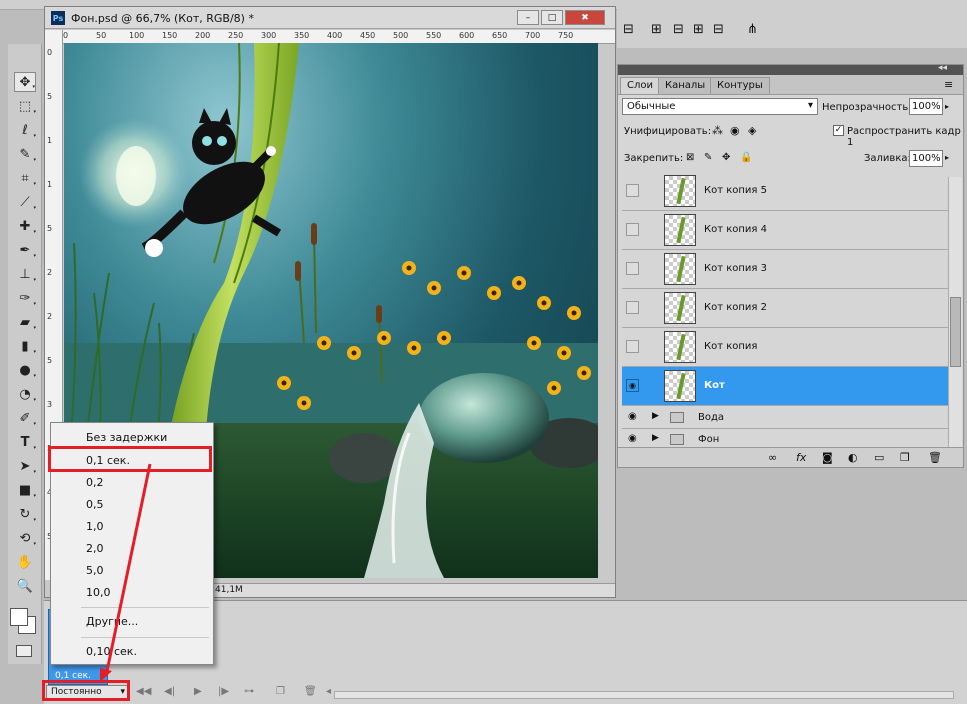  What do you see at coordinates (170, 35) in the screenshot?
I see `ruler-tick: 150` at bounding box center [170, 35].